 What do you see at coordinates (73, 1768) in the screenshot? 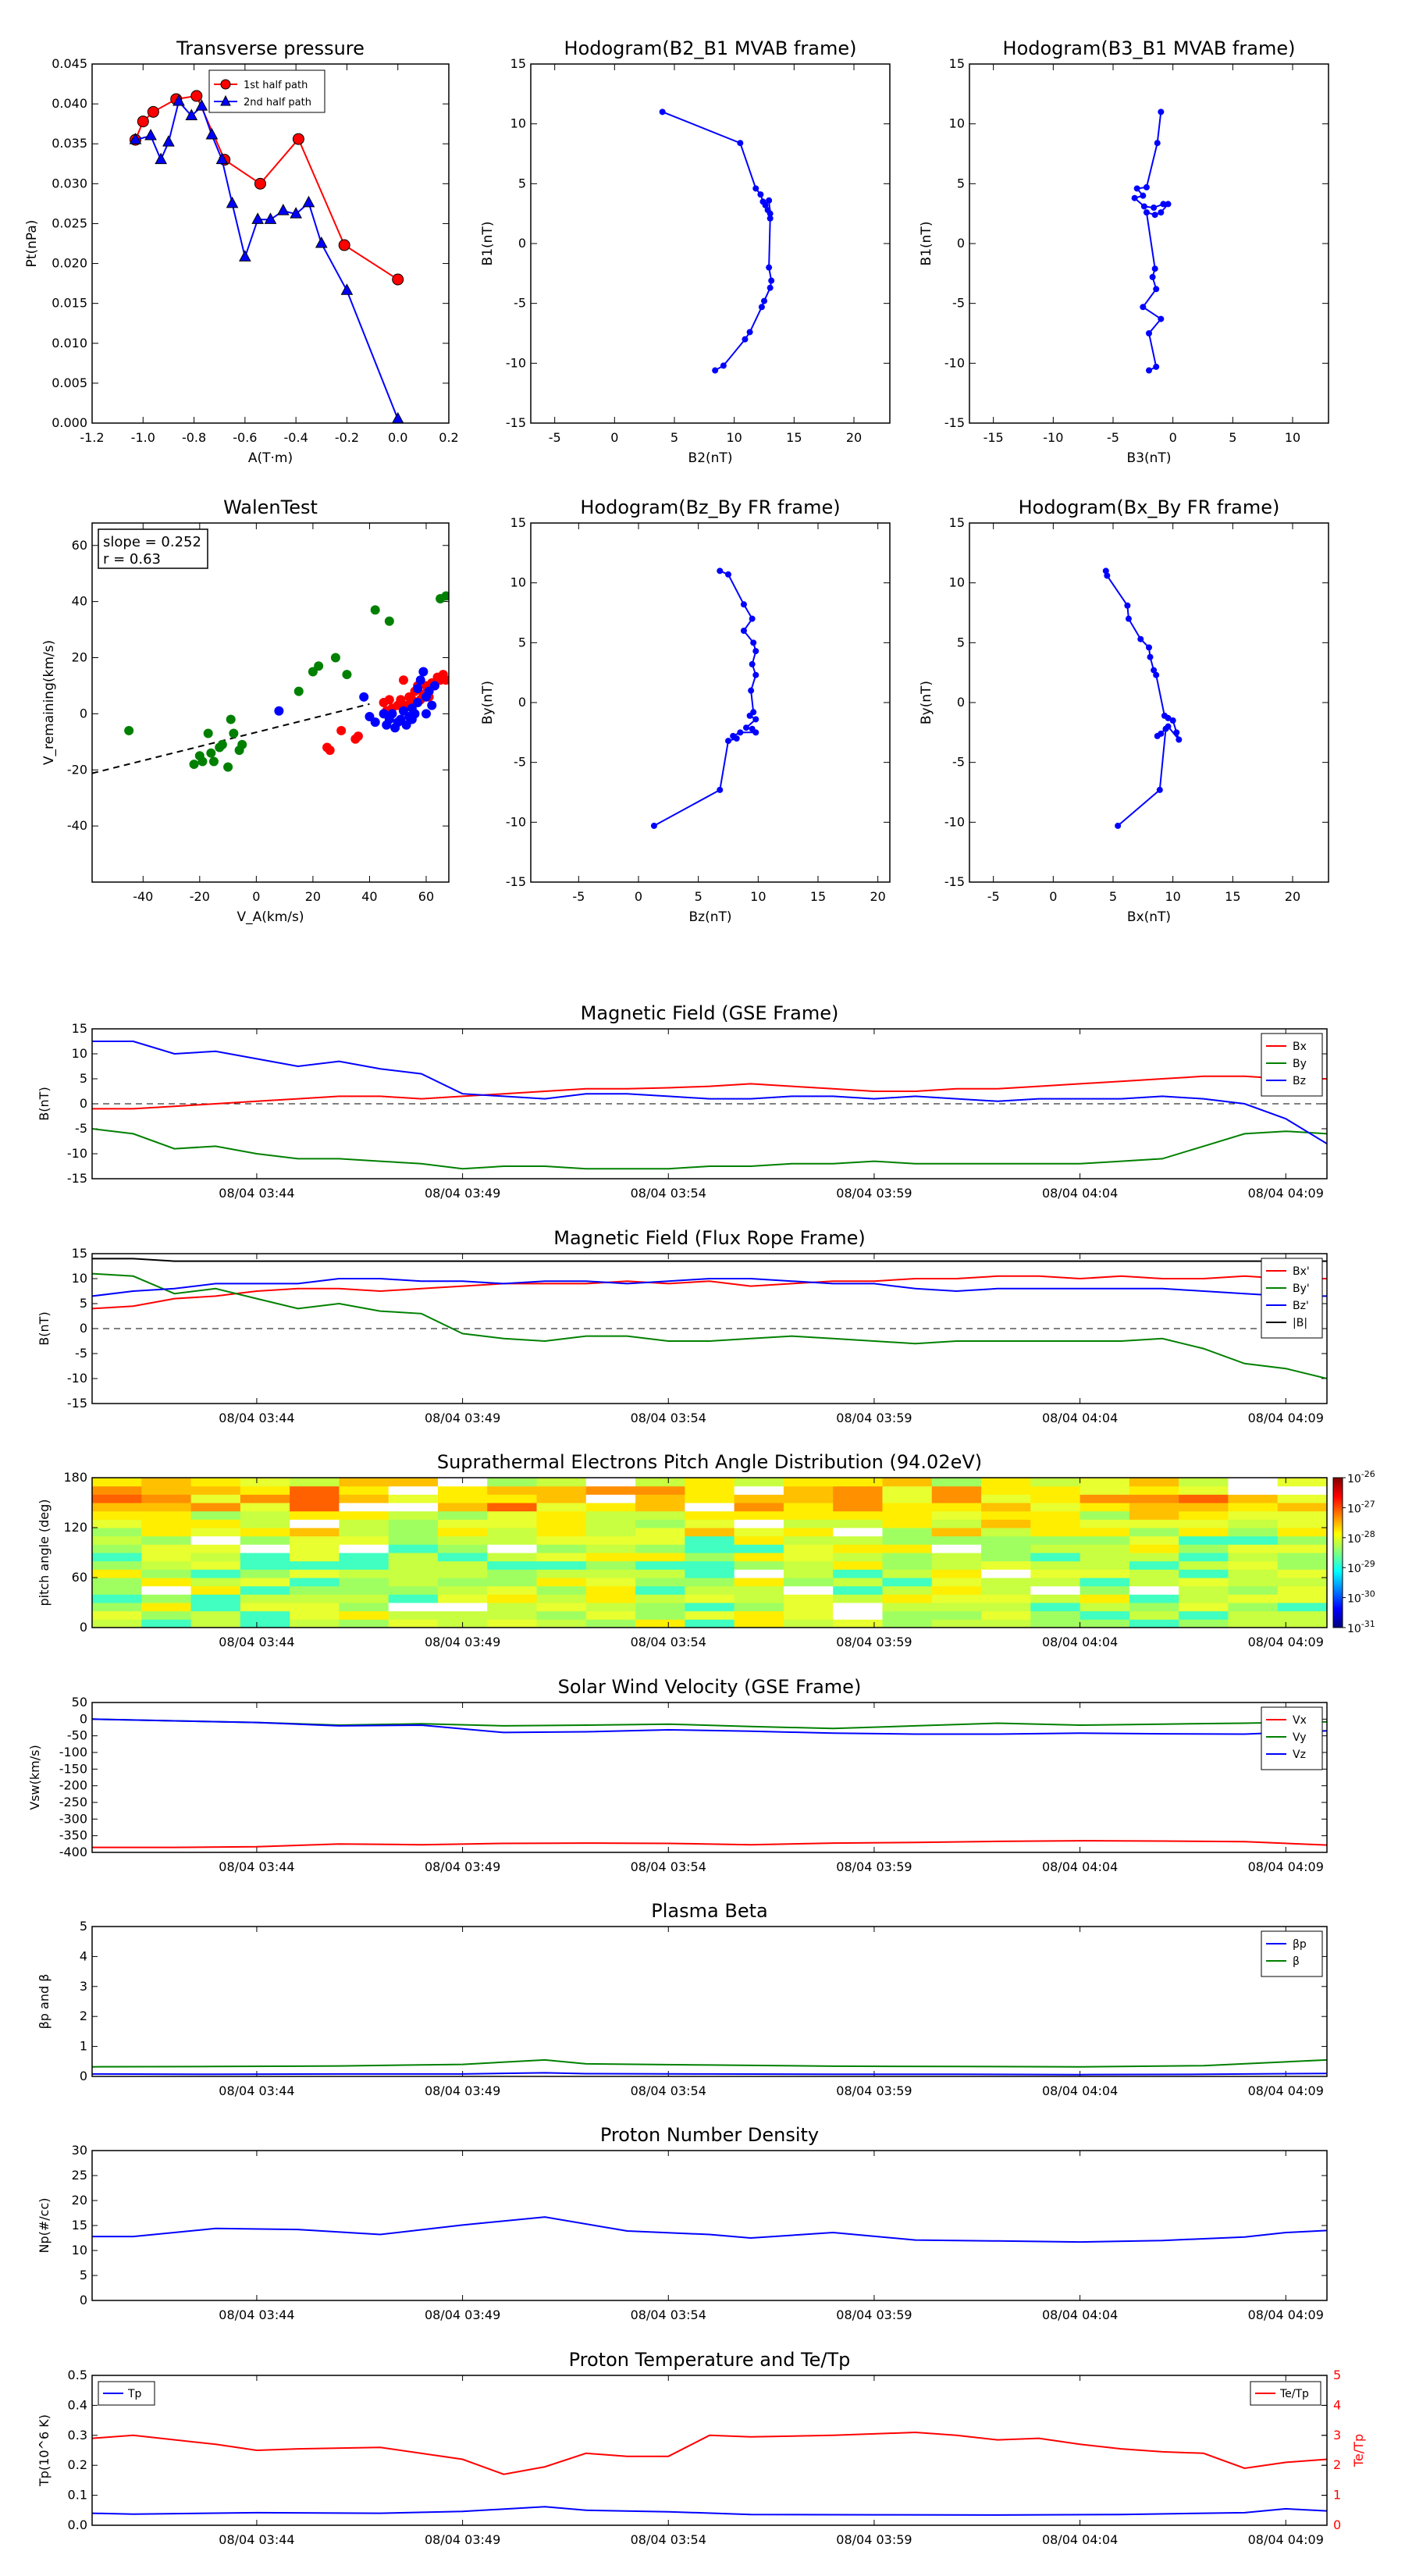
I see `y-tick-label: -150` at bounding box center [73, 1768].